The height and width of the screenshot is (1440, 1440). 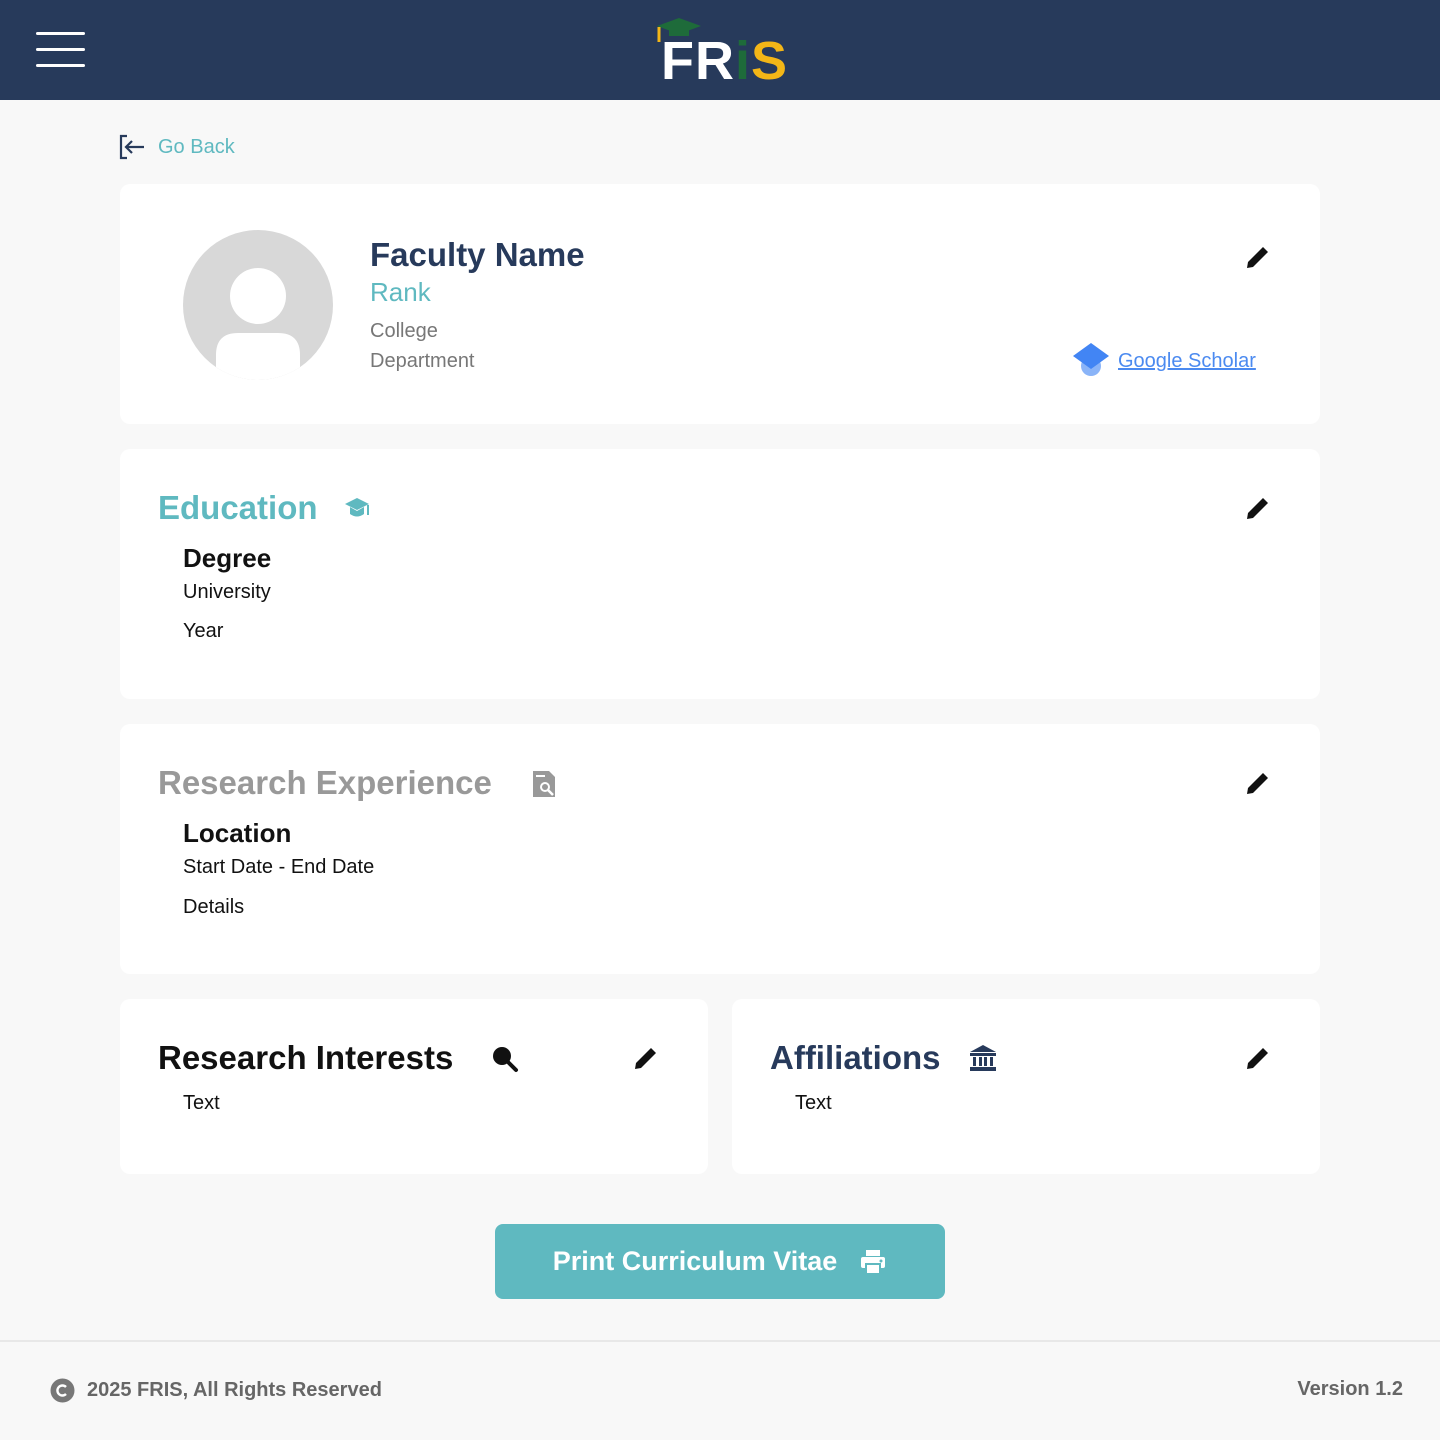 What do you see at coordinates (855, 1057) in the screenshot?
I see `affiliations-title: Affiliations` at bounding box center [855, 1057].